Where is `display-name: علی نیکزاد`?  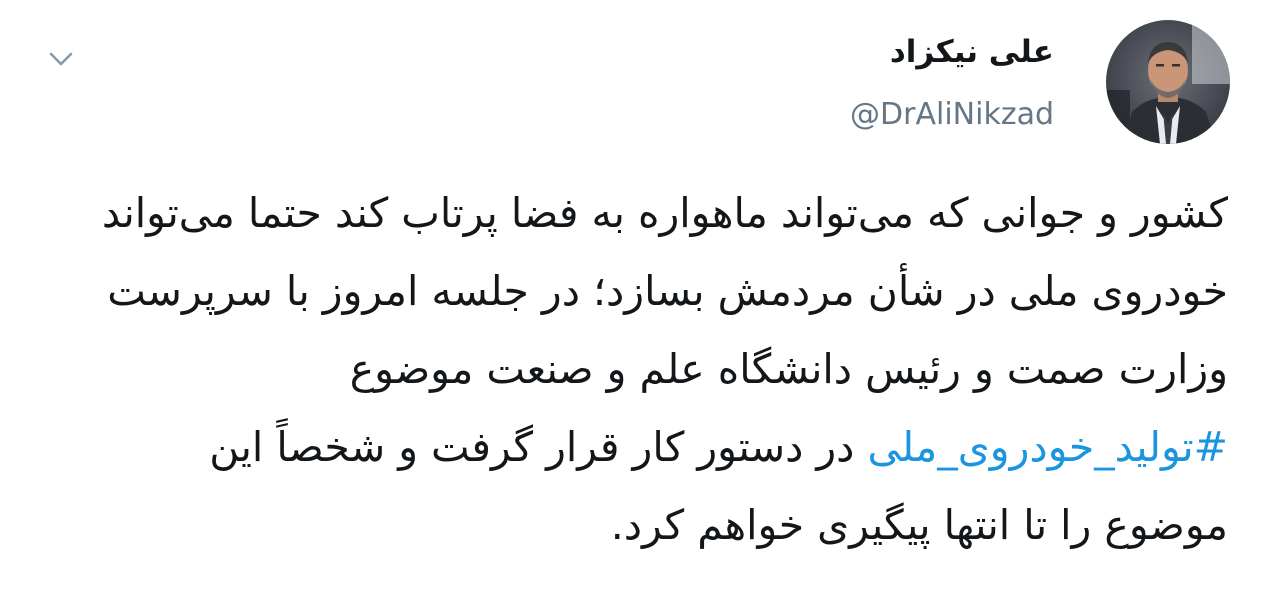 display-name: علی نیکزاد is located at coordinates (972, 52).